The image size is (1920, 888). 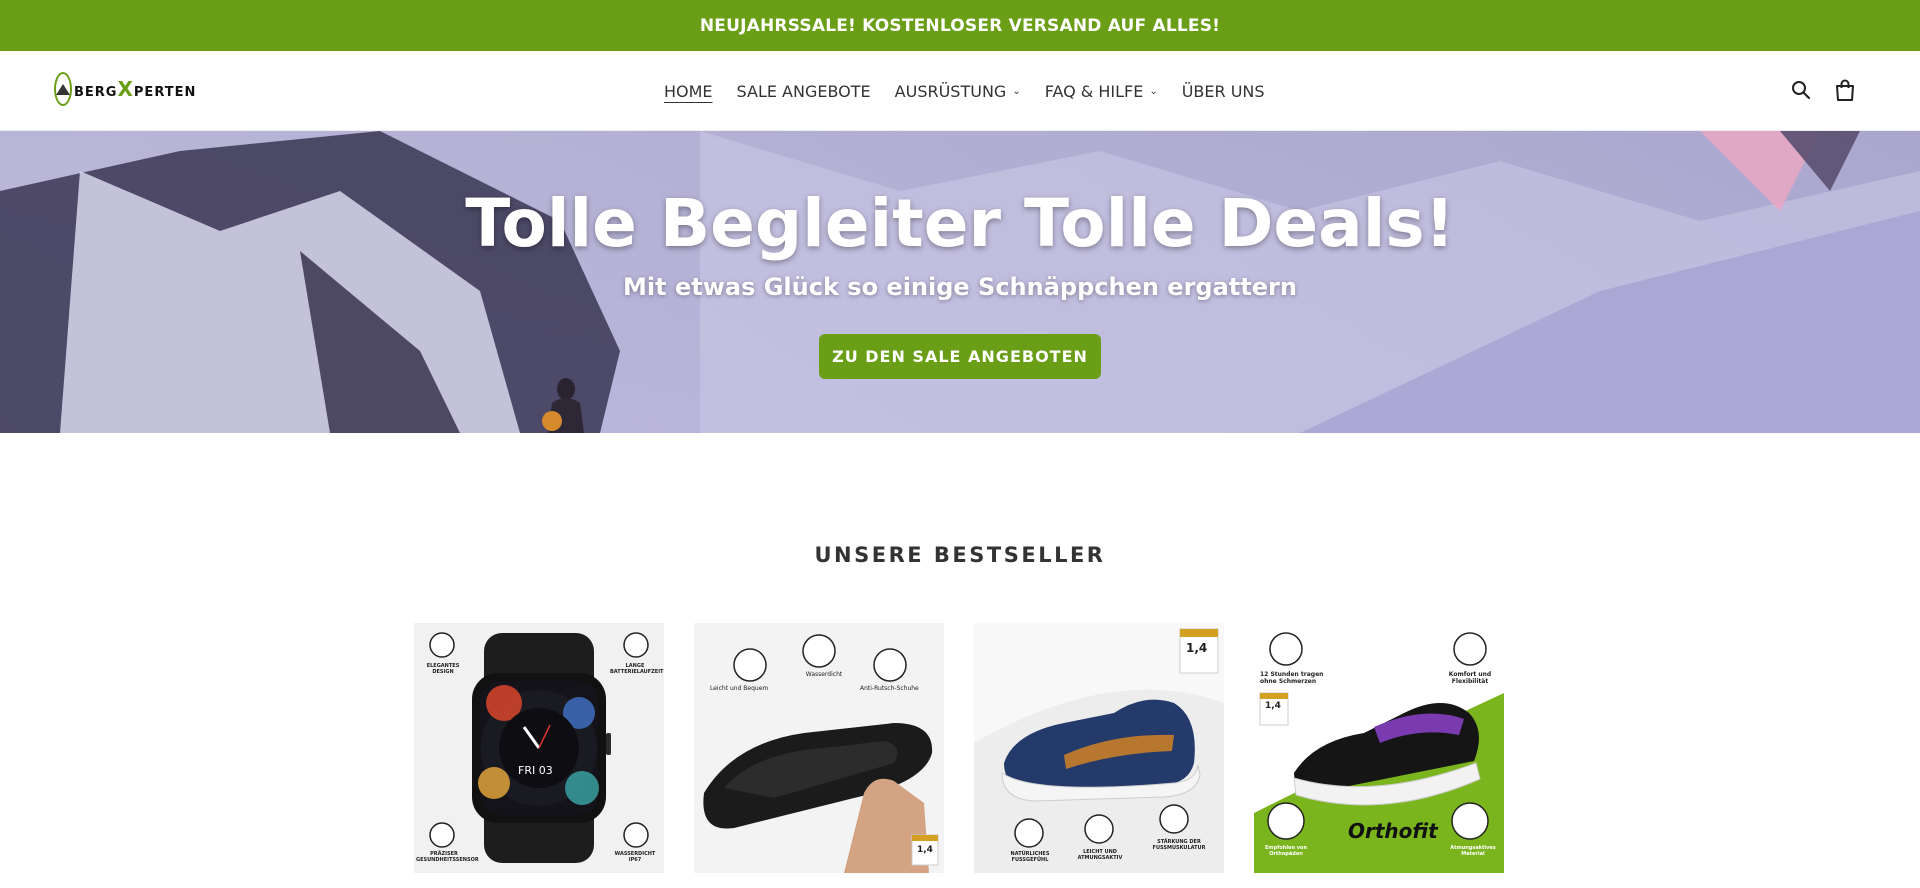 I want to click on product-feature-label: Leicht und Bequem, so click(x=739, y=688).